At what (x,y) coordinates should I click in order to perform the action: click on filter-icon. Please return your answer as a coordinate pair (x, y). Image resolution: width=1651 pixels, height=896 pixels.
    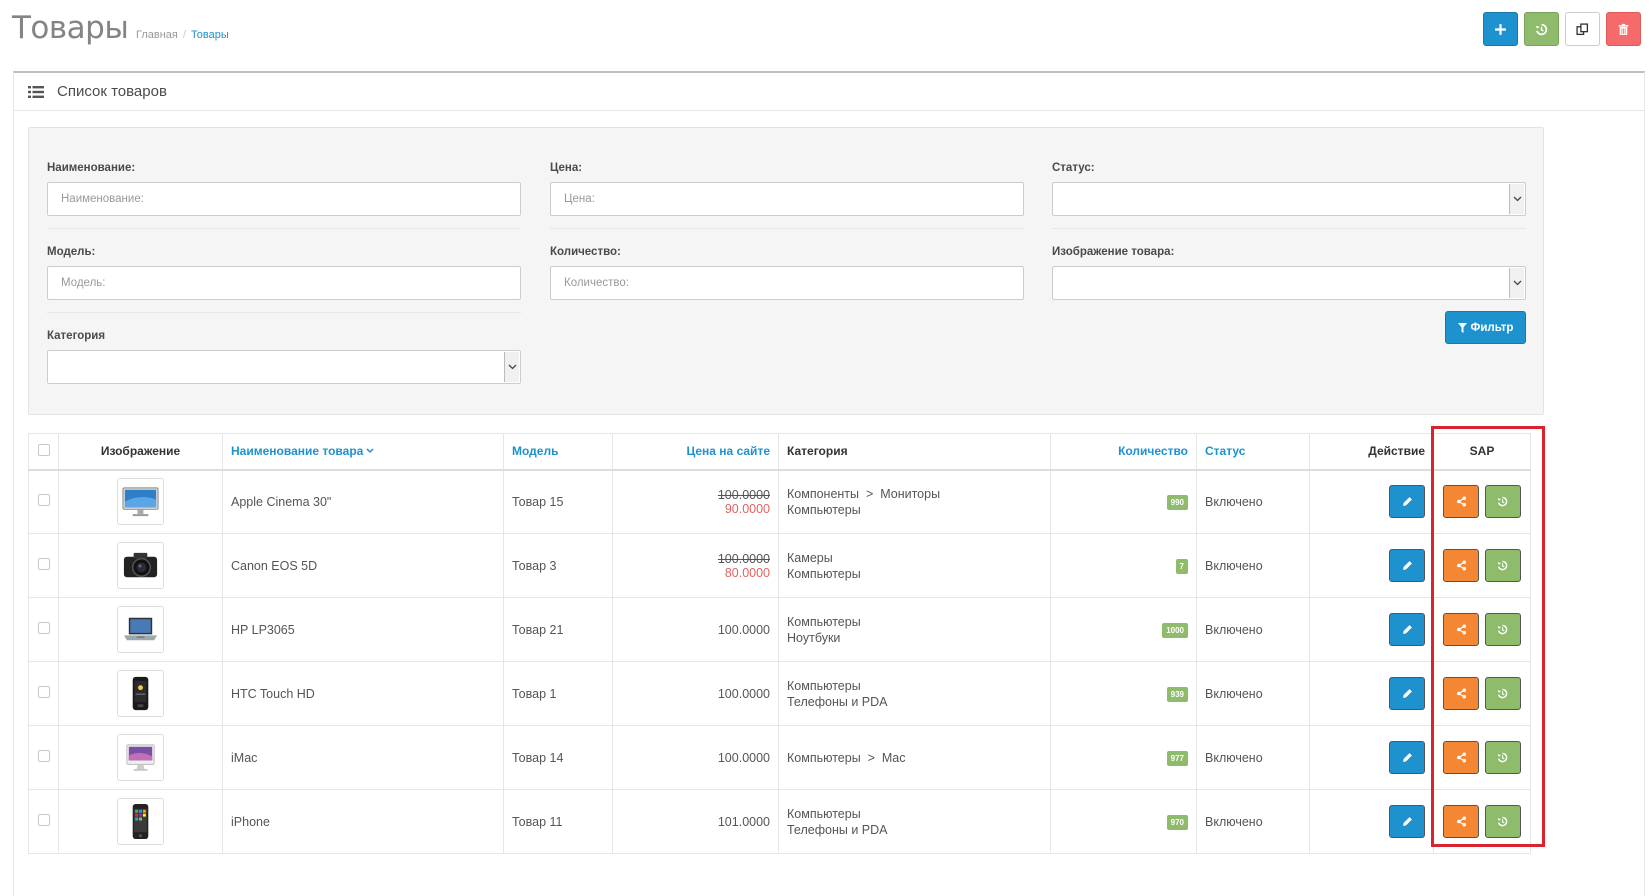
    Looking at the image, I should click on (1462, 327).